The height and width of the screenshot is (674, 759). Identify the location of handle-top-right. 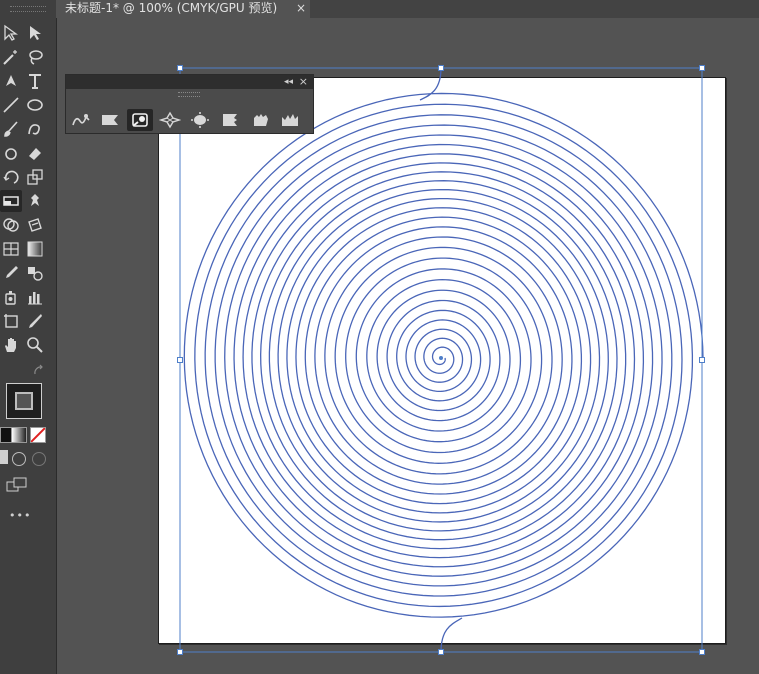
(702, 68).